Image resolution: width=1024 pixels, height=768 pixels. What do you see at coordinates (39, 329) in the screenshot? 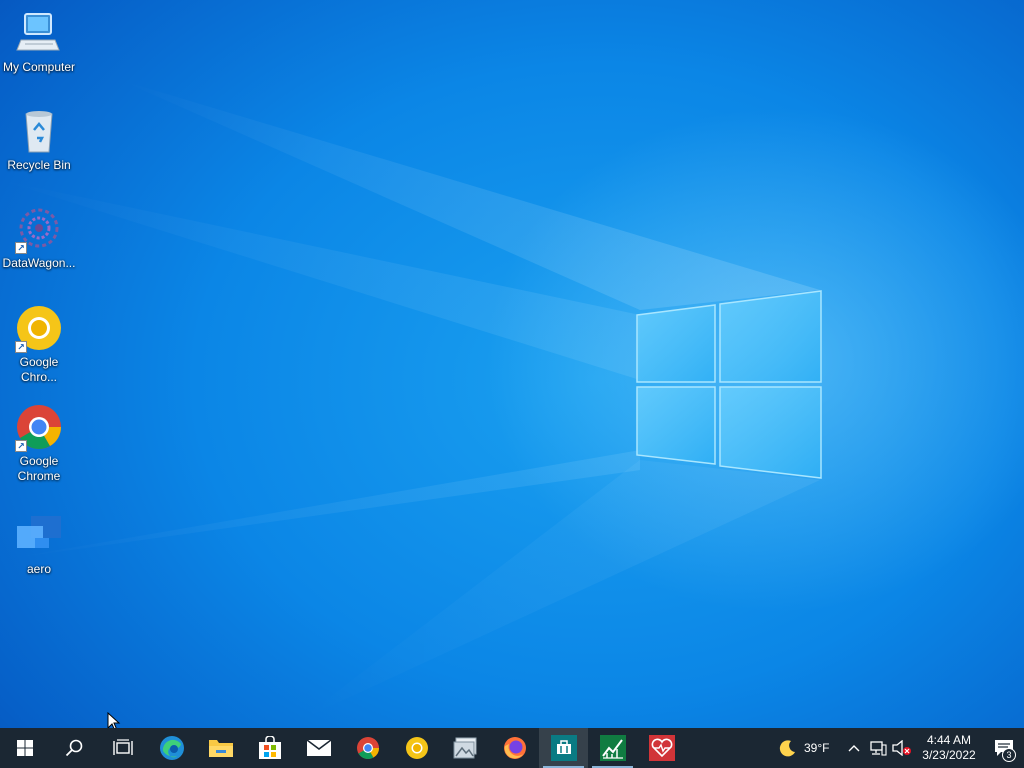
I see `chrome-canary-icon: ↗` at bounding box center [39, 329].